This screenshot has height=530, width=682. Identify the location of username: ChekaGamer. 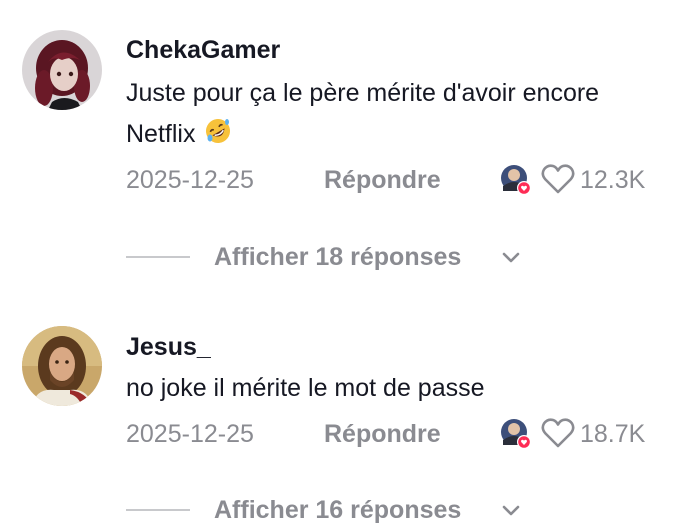
(203, 50).